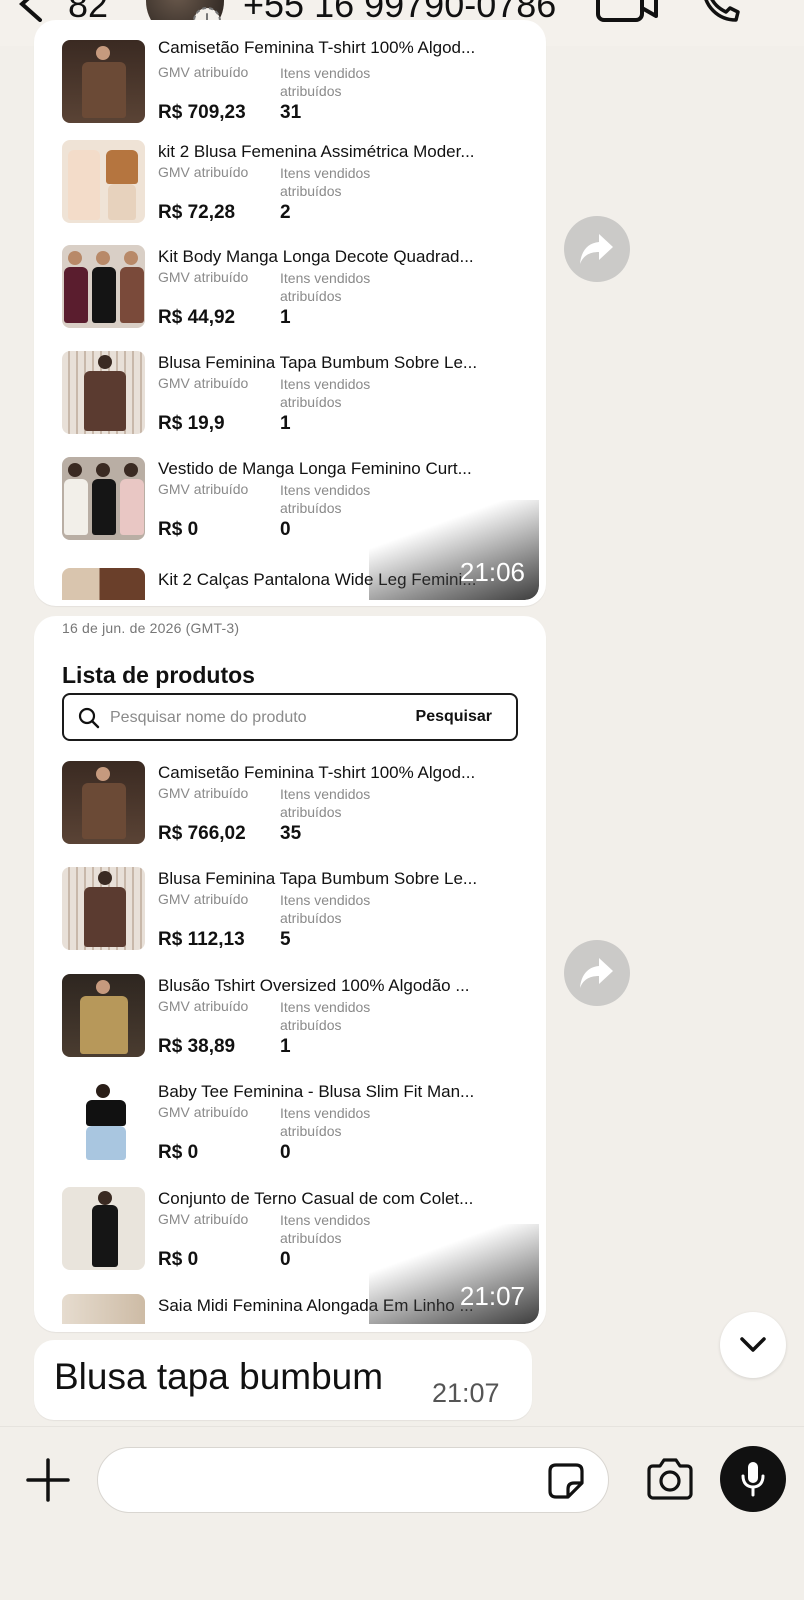 Image resolution: width=804 pixels, height=1600 pixels. I want to click on phone-icon, so click(721, 15).